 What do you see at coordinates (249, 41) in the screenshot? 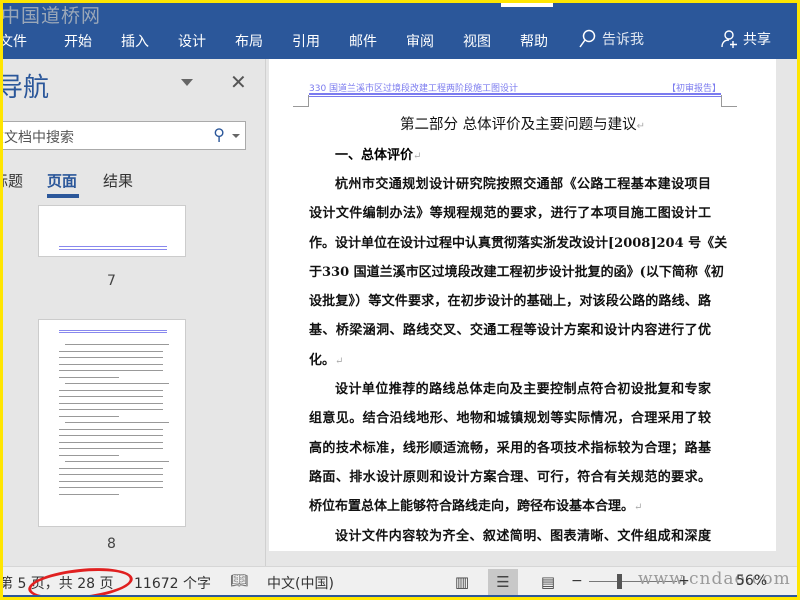
I see `tab-layout: 布局` at bounding box center [249, 41].